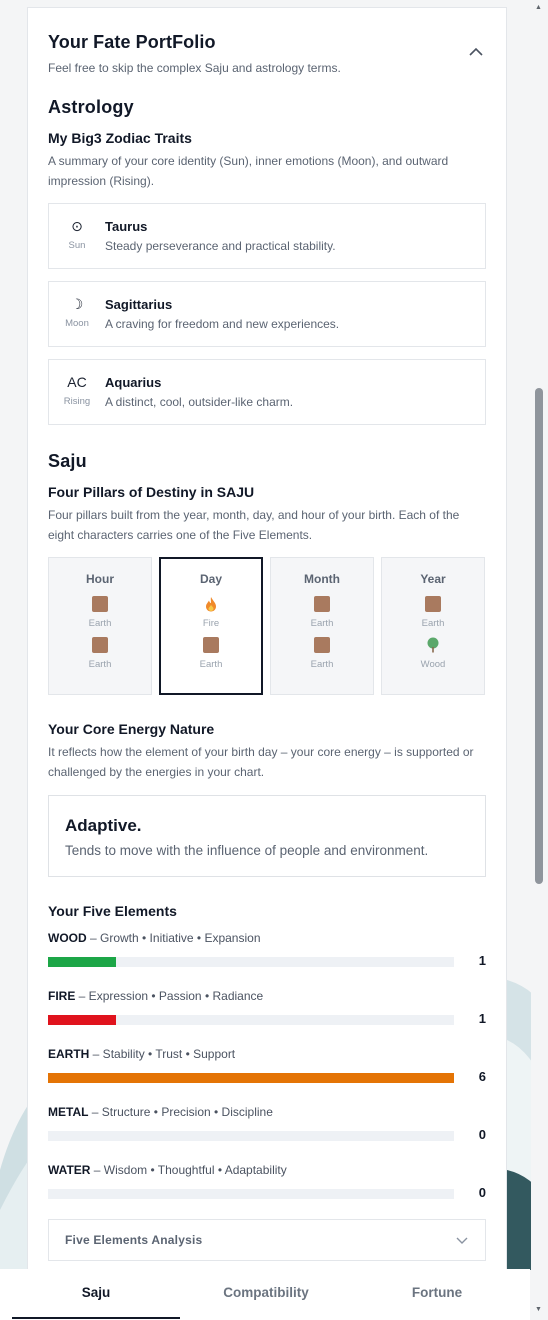 The image size is (548, 1320). I want to click on pillar-day: Day Fire Earth, so click(211, 626).